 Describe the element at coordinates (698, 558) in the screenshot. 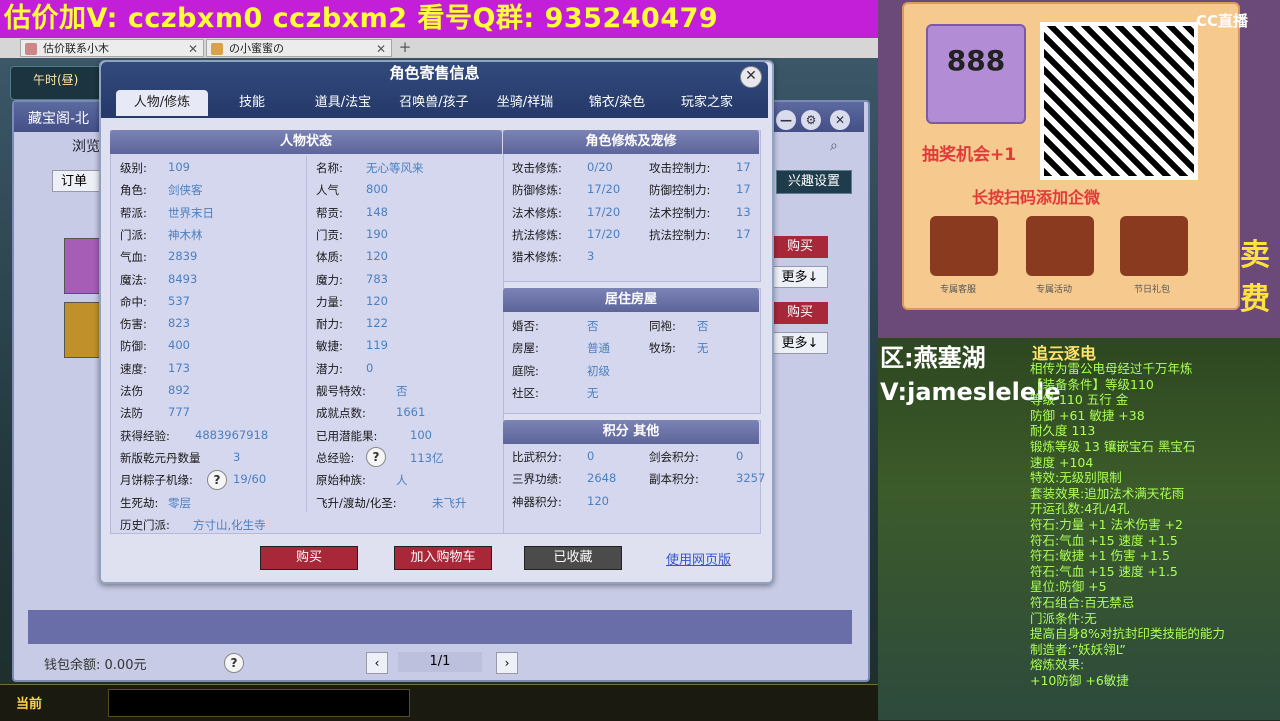

I see `web-version-link: 使用网页版` at that location.